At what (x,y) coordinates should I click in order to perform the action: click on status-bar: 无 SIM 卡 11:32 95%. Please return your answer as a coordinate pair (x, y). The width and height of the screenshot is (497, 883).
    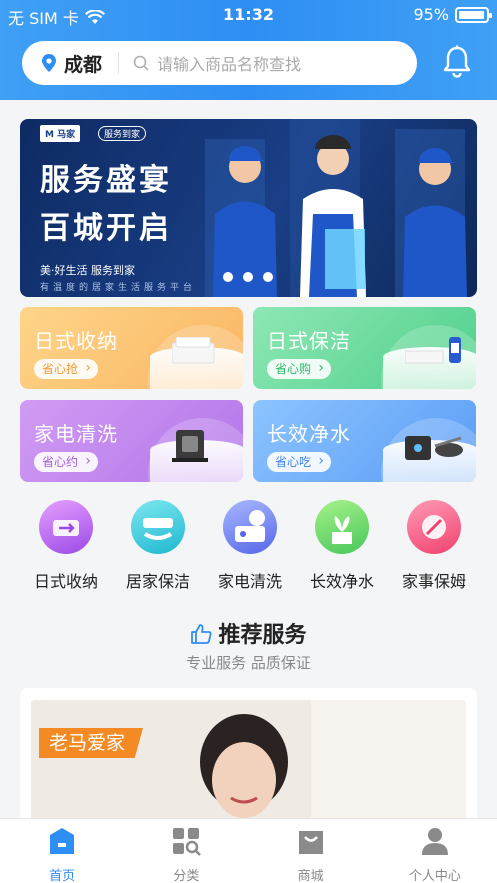
    Looking at the image, I should click on (248, 15).